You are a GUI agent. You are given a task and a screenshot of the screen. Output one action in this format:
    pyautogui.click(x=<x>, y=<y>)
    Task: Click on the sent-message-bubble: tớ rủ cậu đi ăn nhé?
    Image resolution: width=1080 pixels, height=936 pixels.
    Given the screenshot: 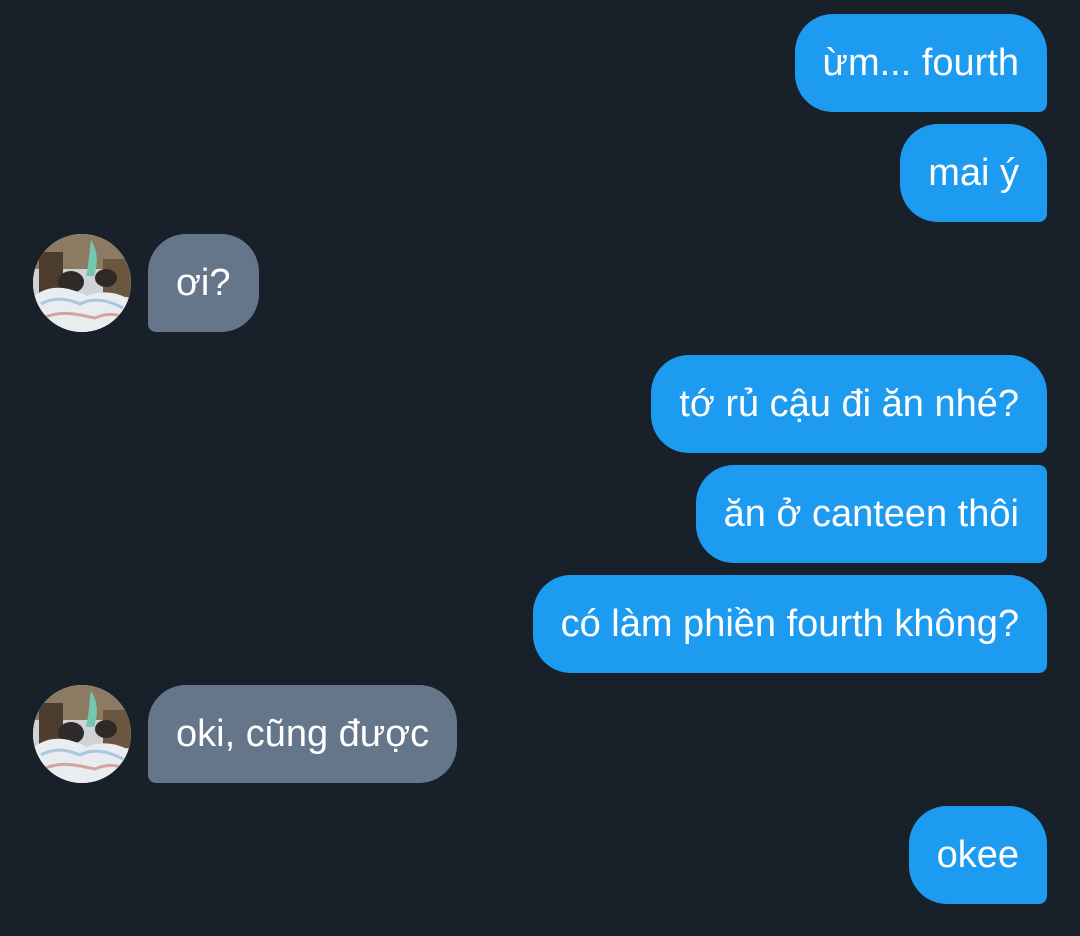 What is the action you would take?
    pyautogui.click(x=849, y=404)
    